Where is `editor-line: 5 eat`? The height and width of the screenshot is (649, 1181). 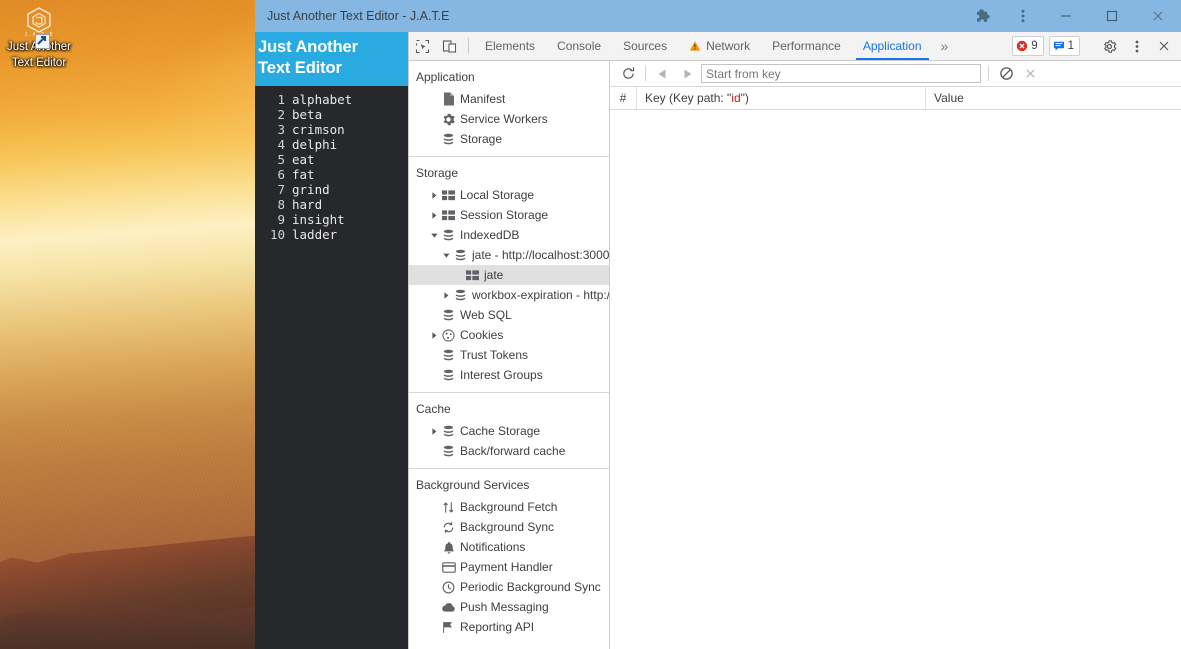 editor-line: 5 eat is located at coordinates (331, 159).